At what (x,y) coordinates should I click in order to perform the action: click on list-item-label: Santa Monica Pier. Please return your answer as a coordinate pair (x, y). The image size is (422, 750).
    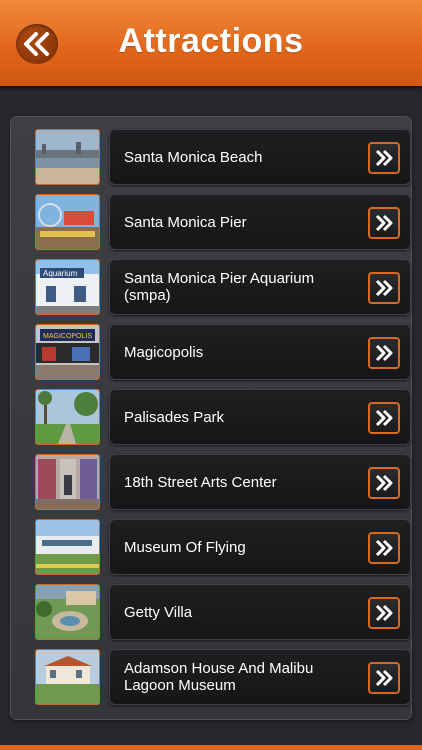
    Looking at the image, I should click on (185, 222).